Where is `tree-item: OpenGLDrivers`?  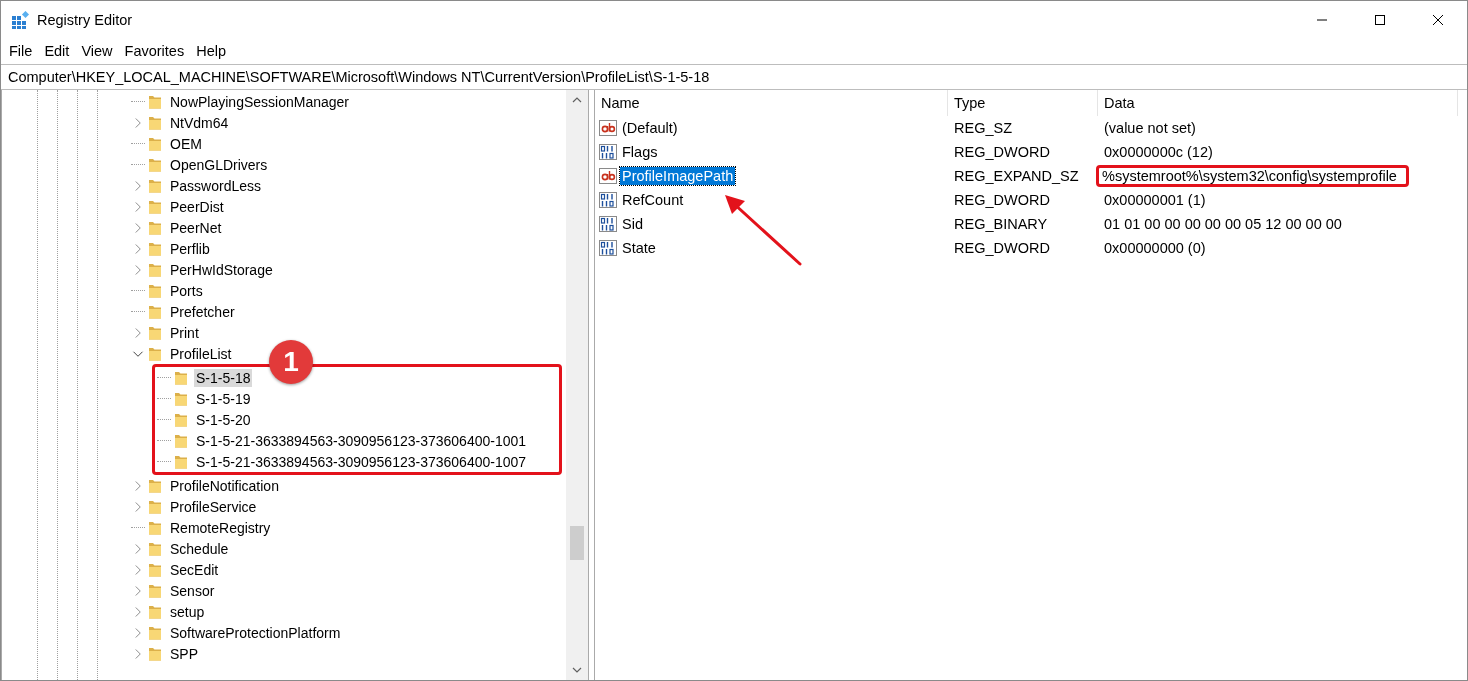 tree-item: OpenGLDrivers is located at coordinates (219, 164).